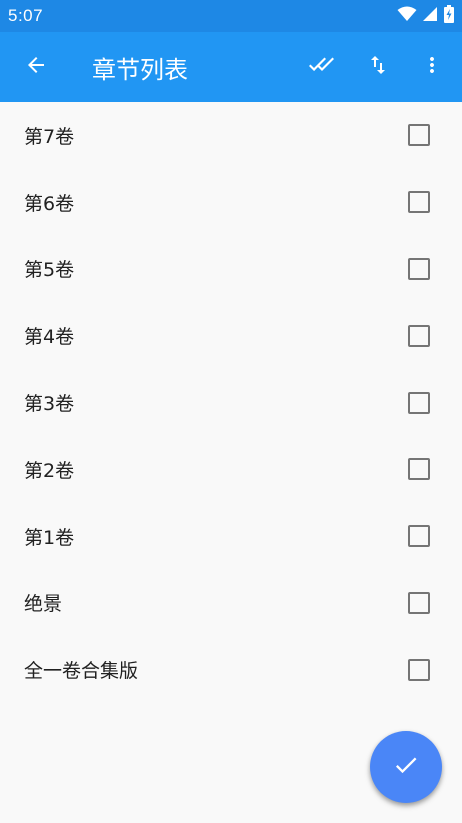 The width and height of the screenshot is (462, 823). Describe the element at coordinates (49, 337) in the screenshot. I see `chapter-label: 第4卷` at that location.